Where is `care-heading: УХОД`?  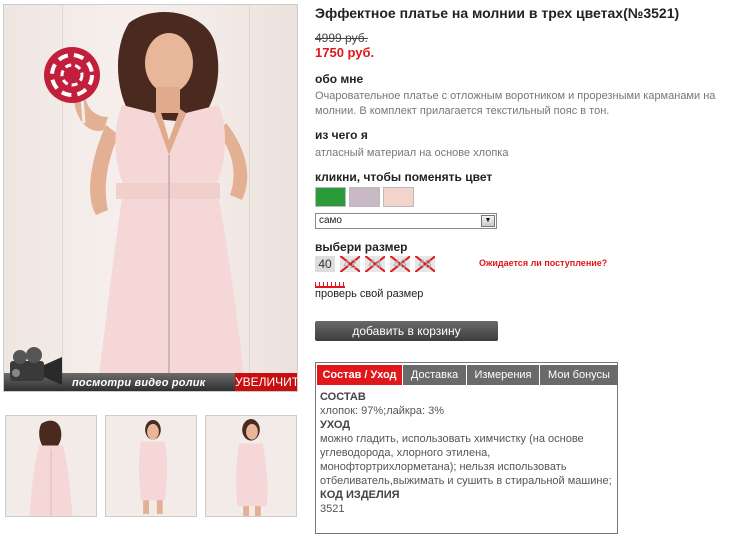
care-heading: УХОД is located at coordinates (335, 425).